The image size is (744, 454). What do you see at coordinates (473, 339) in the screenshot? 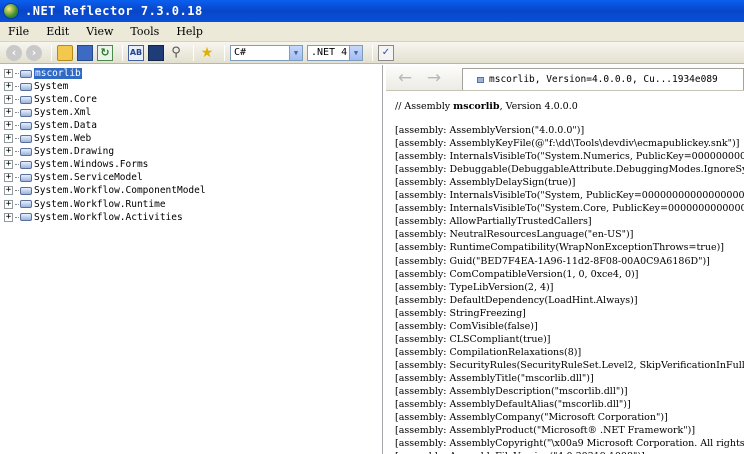
I see `attribute-line: [assembly: CLSCompliant(true)]` at bounding box center [473, 339].